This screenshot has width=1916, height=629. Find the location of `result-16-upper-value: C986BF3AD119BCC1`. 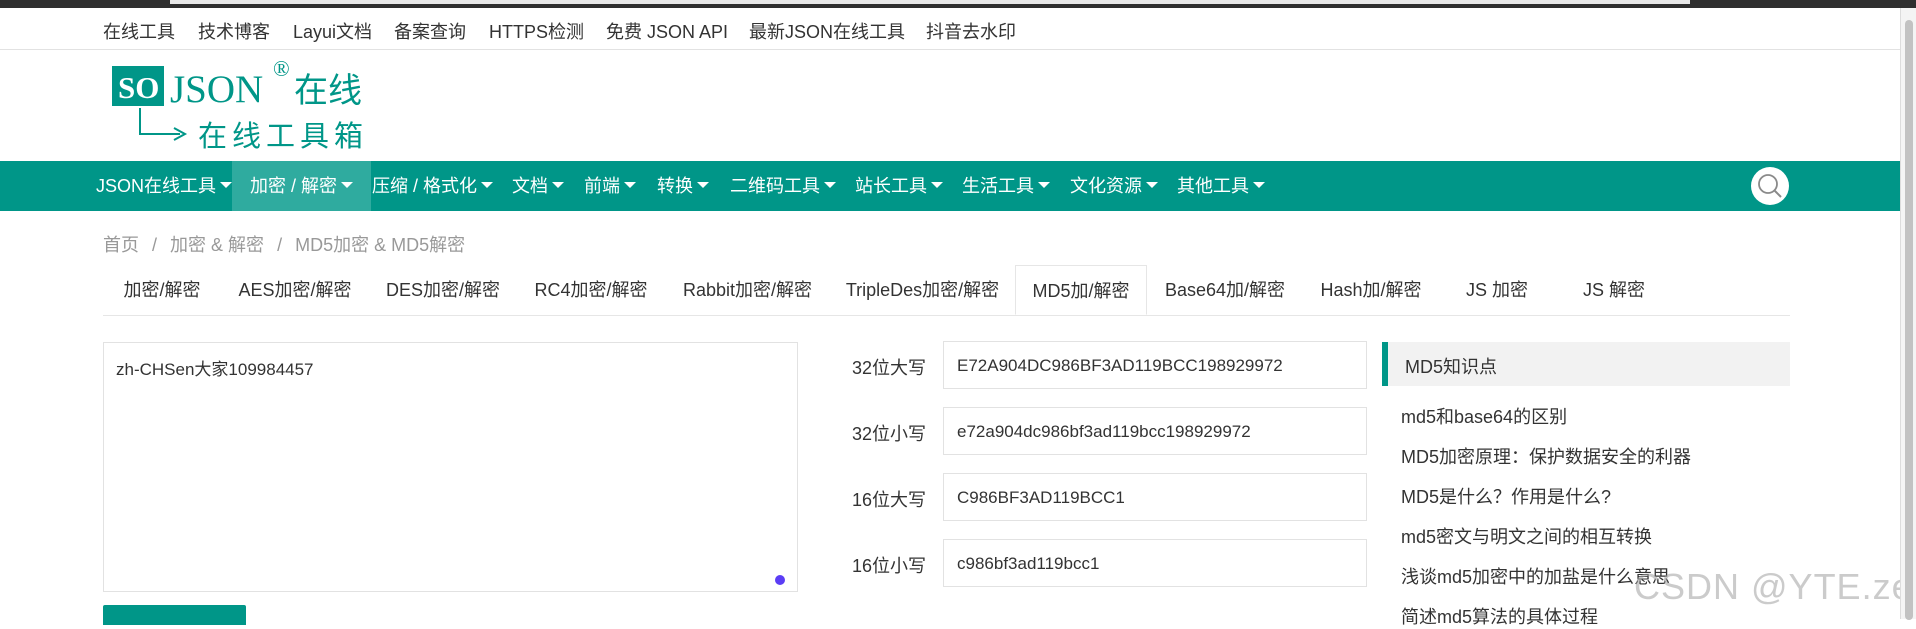

result-16-upper-value: C986BF3AD119BCC1 is located at coordinates (1041, 497).